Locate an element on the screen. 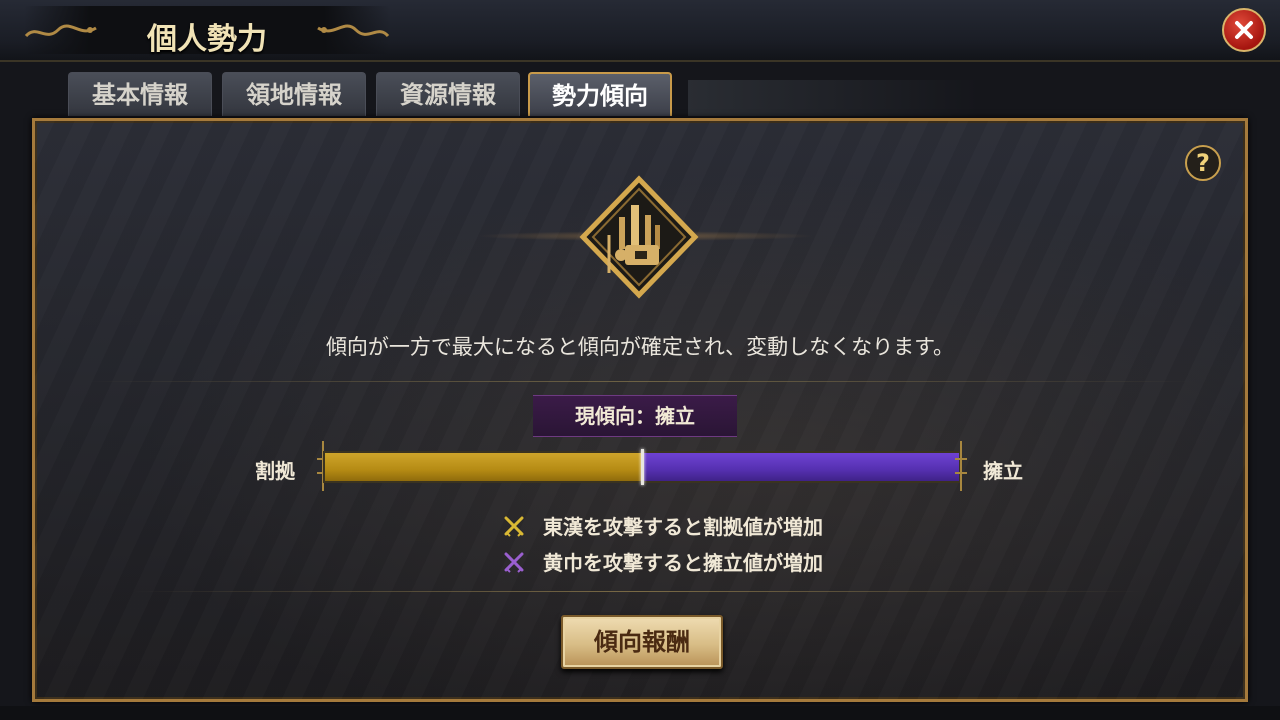 Image resolution: width=1280 pixels, height=720 pixels. legend-item-yellow-turban: 黄巾を攻撃すると擁立値が増加 is located at coordinates (663, 561).